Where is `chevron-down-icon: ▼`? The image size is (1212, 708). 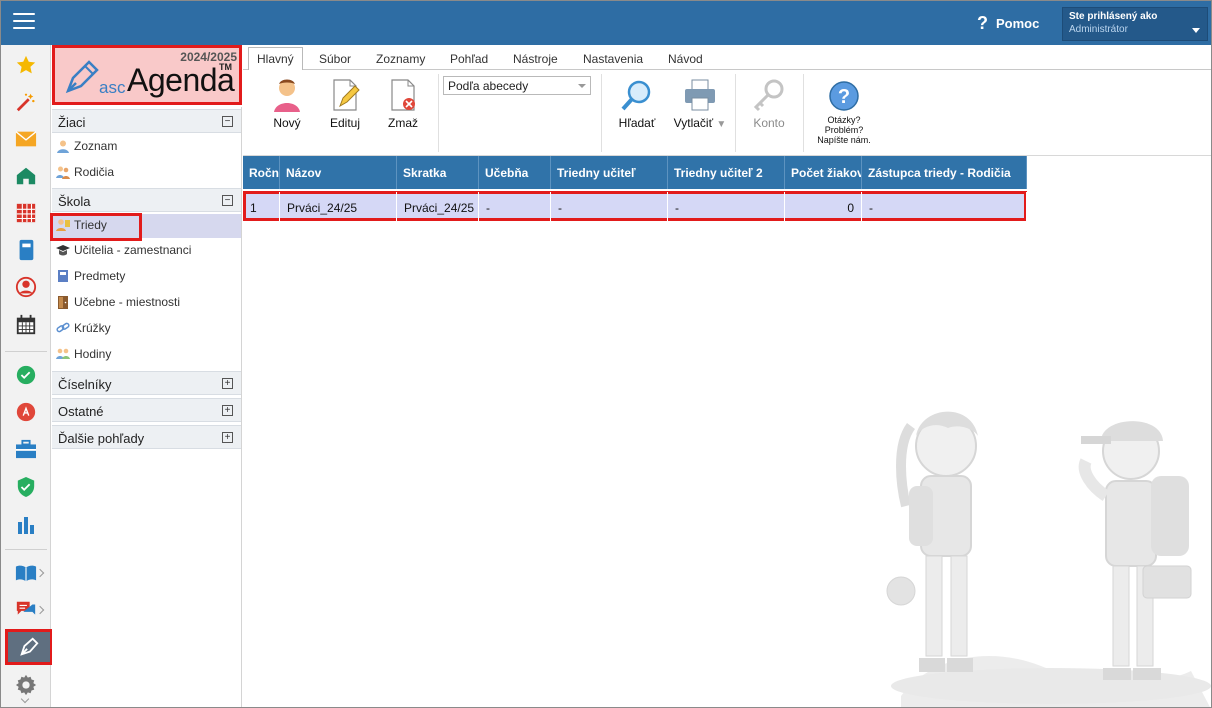
chevron-down-icon: ▼ is located at coordinates (721, 124).